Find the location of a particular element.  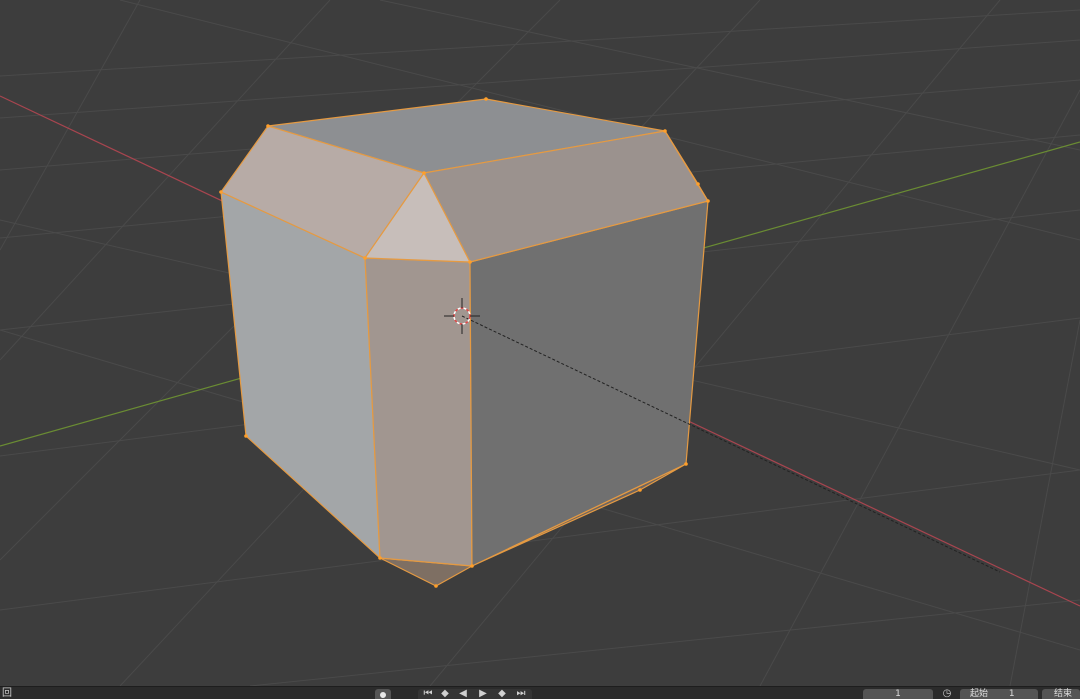

timeline-header: 回 ⏮ ◆ ◀ ▶ ◆ ⏭ 1 ◷ 起始 1 结束 is located at coordinates (540, 692).